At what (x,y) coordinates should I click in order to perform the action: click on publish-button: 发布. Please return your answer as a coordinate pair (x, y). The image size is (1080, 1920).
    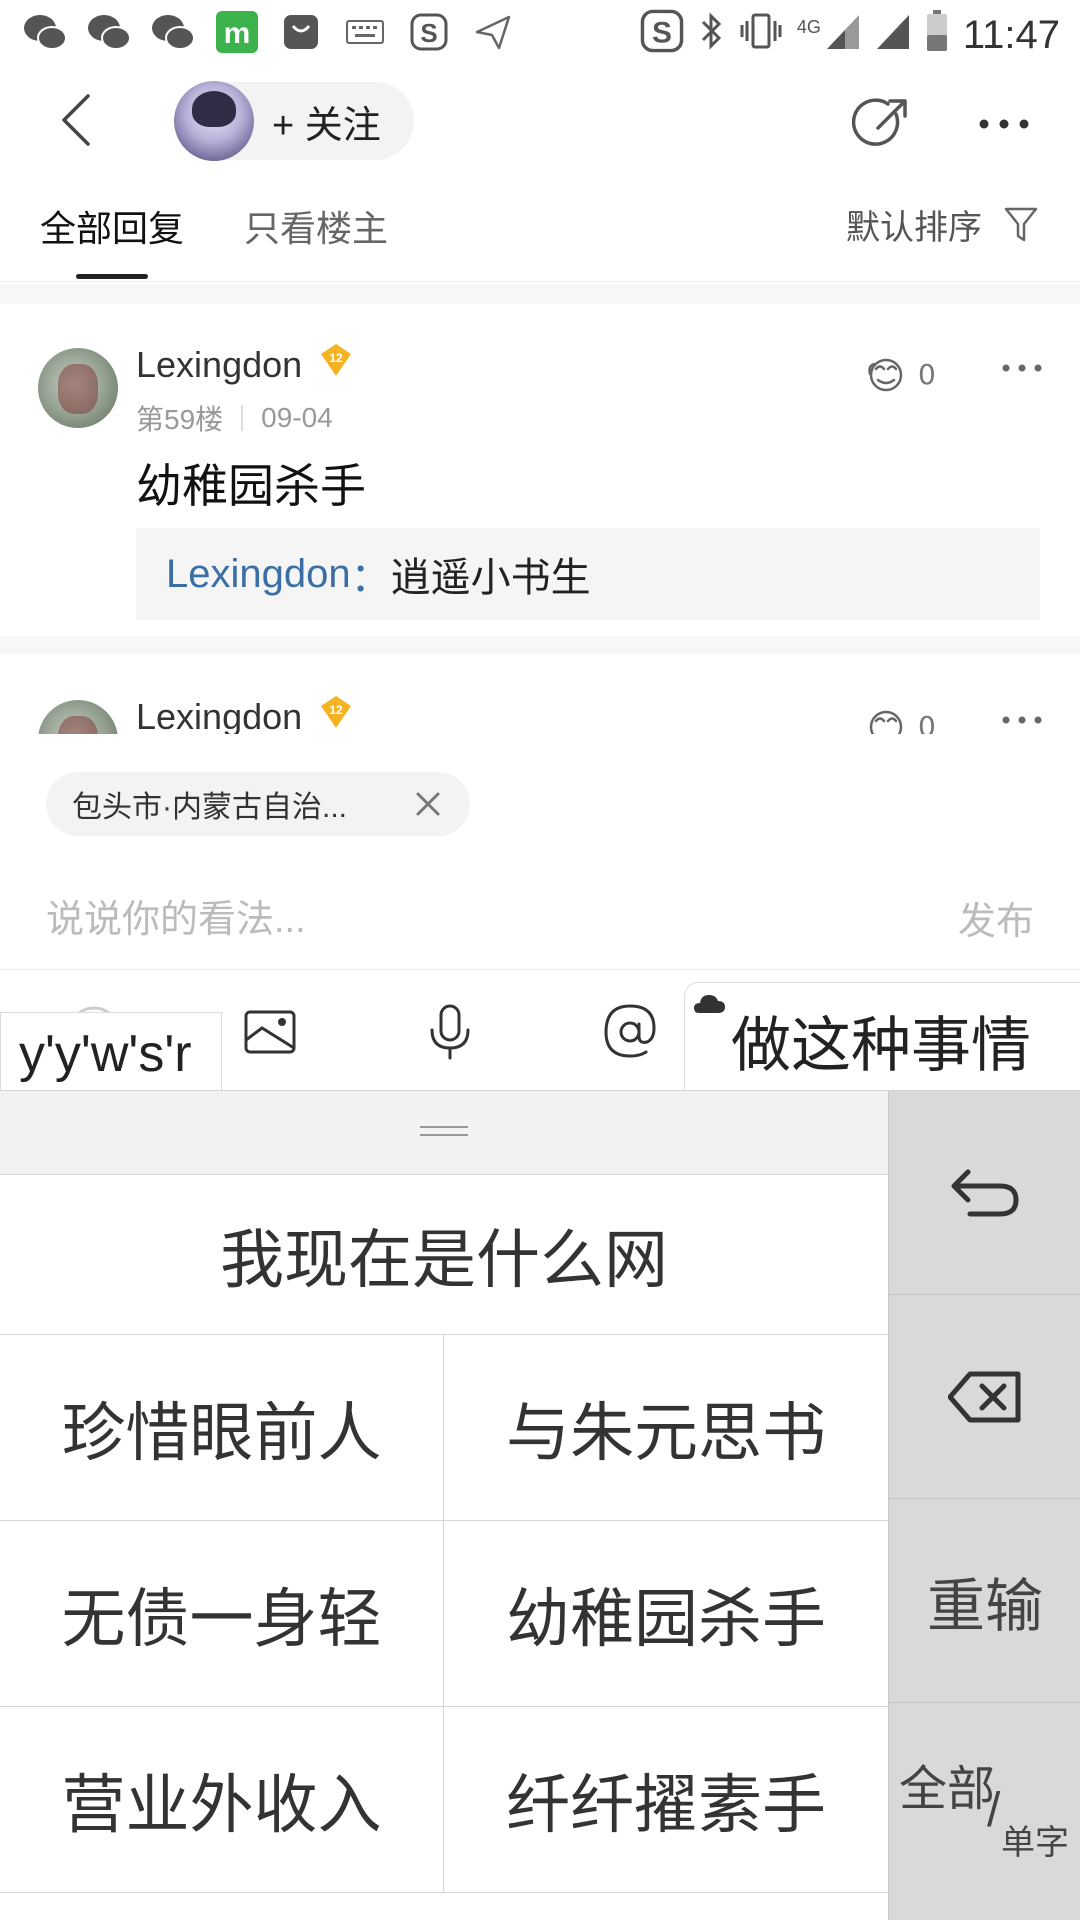
    Looking at the image, I should click on (996, 917).